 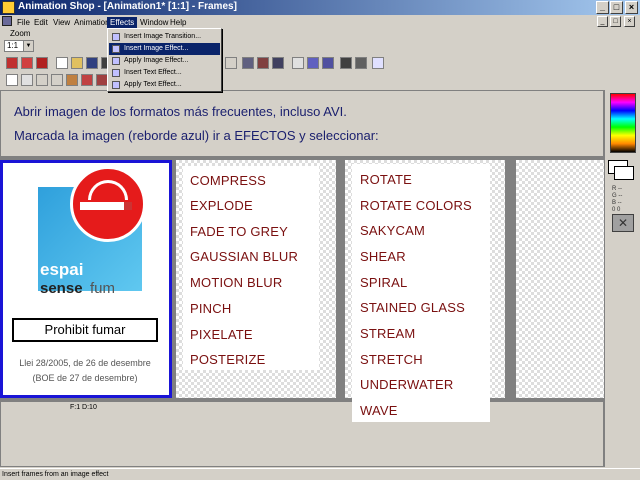 What do you see at coordinates (92, 63) in the screenshot?
I see `save-icon` at bounding box center [92, 63].